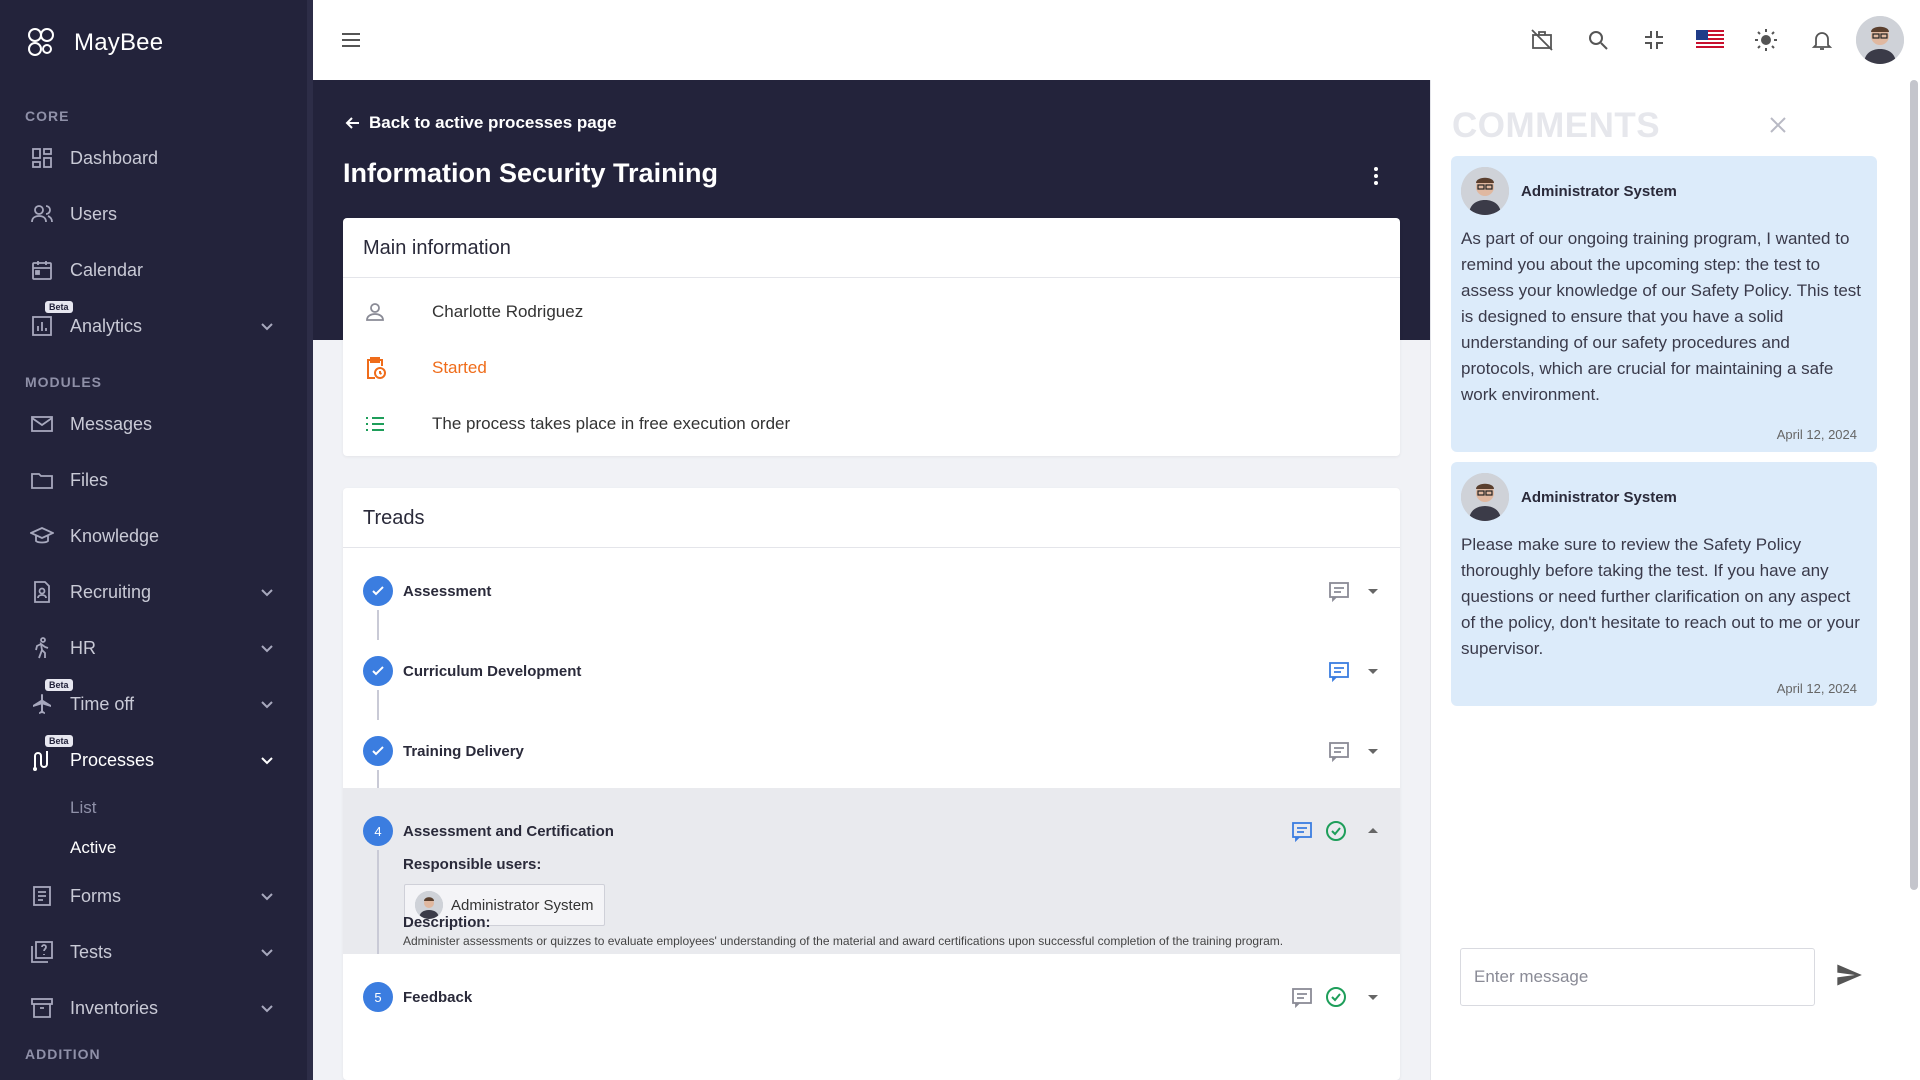  What do you see at coordinates (1880, 40) in the screenshot?
I see `user-avatar` at bounding box center [1880, 40].